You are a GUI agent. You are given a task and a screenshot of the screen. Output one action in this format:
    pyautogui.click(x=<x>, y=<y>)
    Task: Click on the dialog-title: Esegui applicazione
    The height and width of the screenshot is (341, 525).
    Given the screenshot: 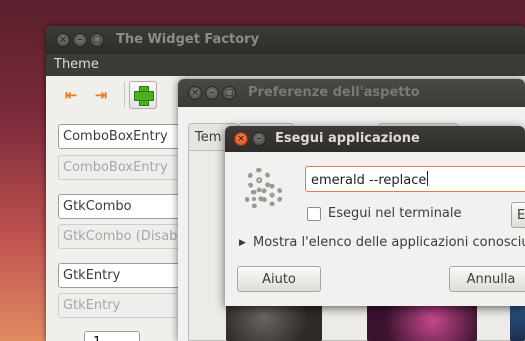 What is the action you would take?
    pyautogui.click(x=347, y=138)
    